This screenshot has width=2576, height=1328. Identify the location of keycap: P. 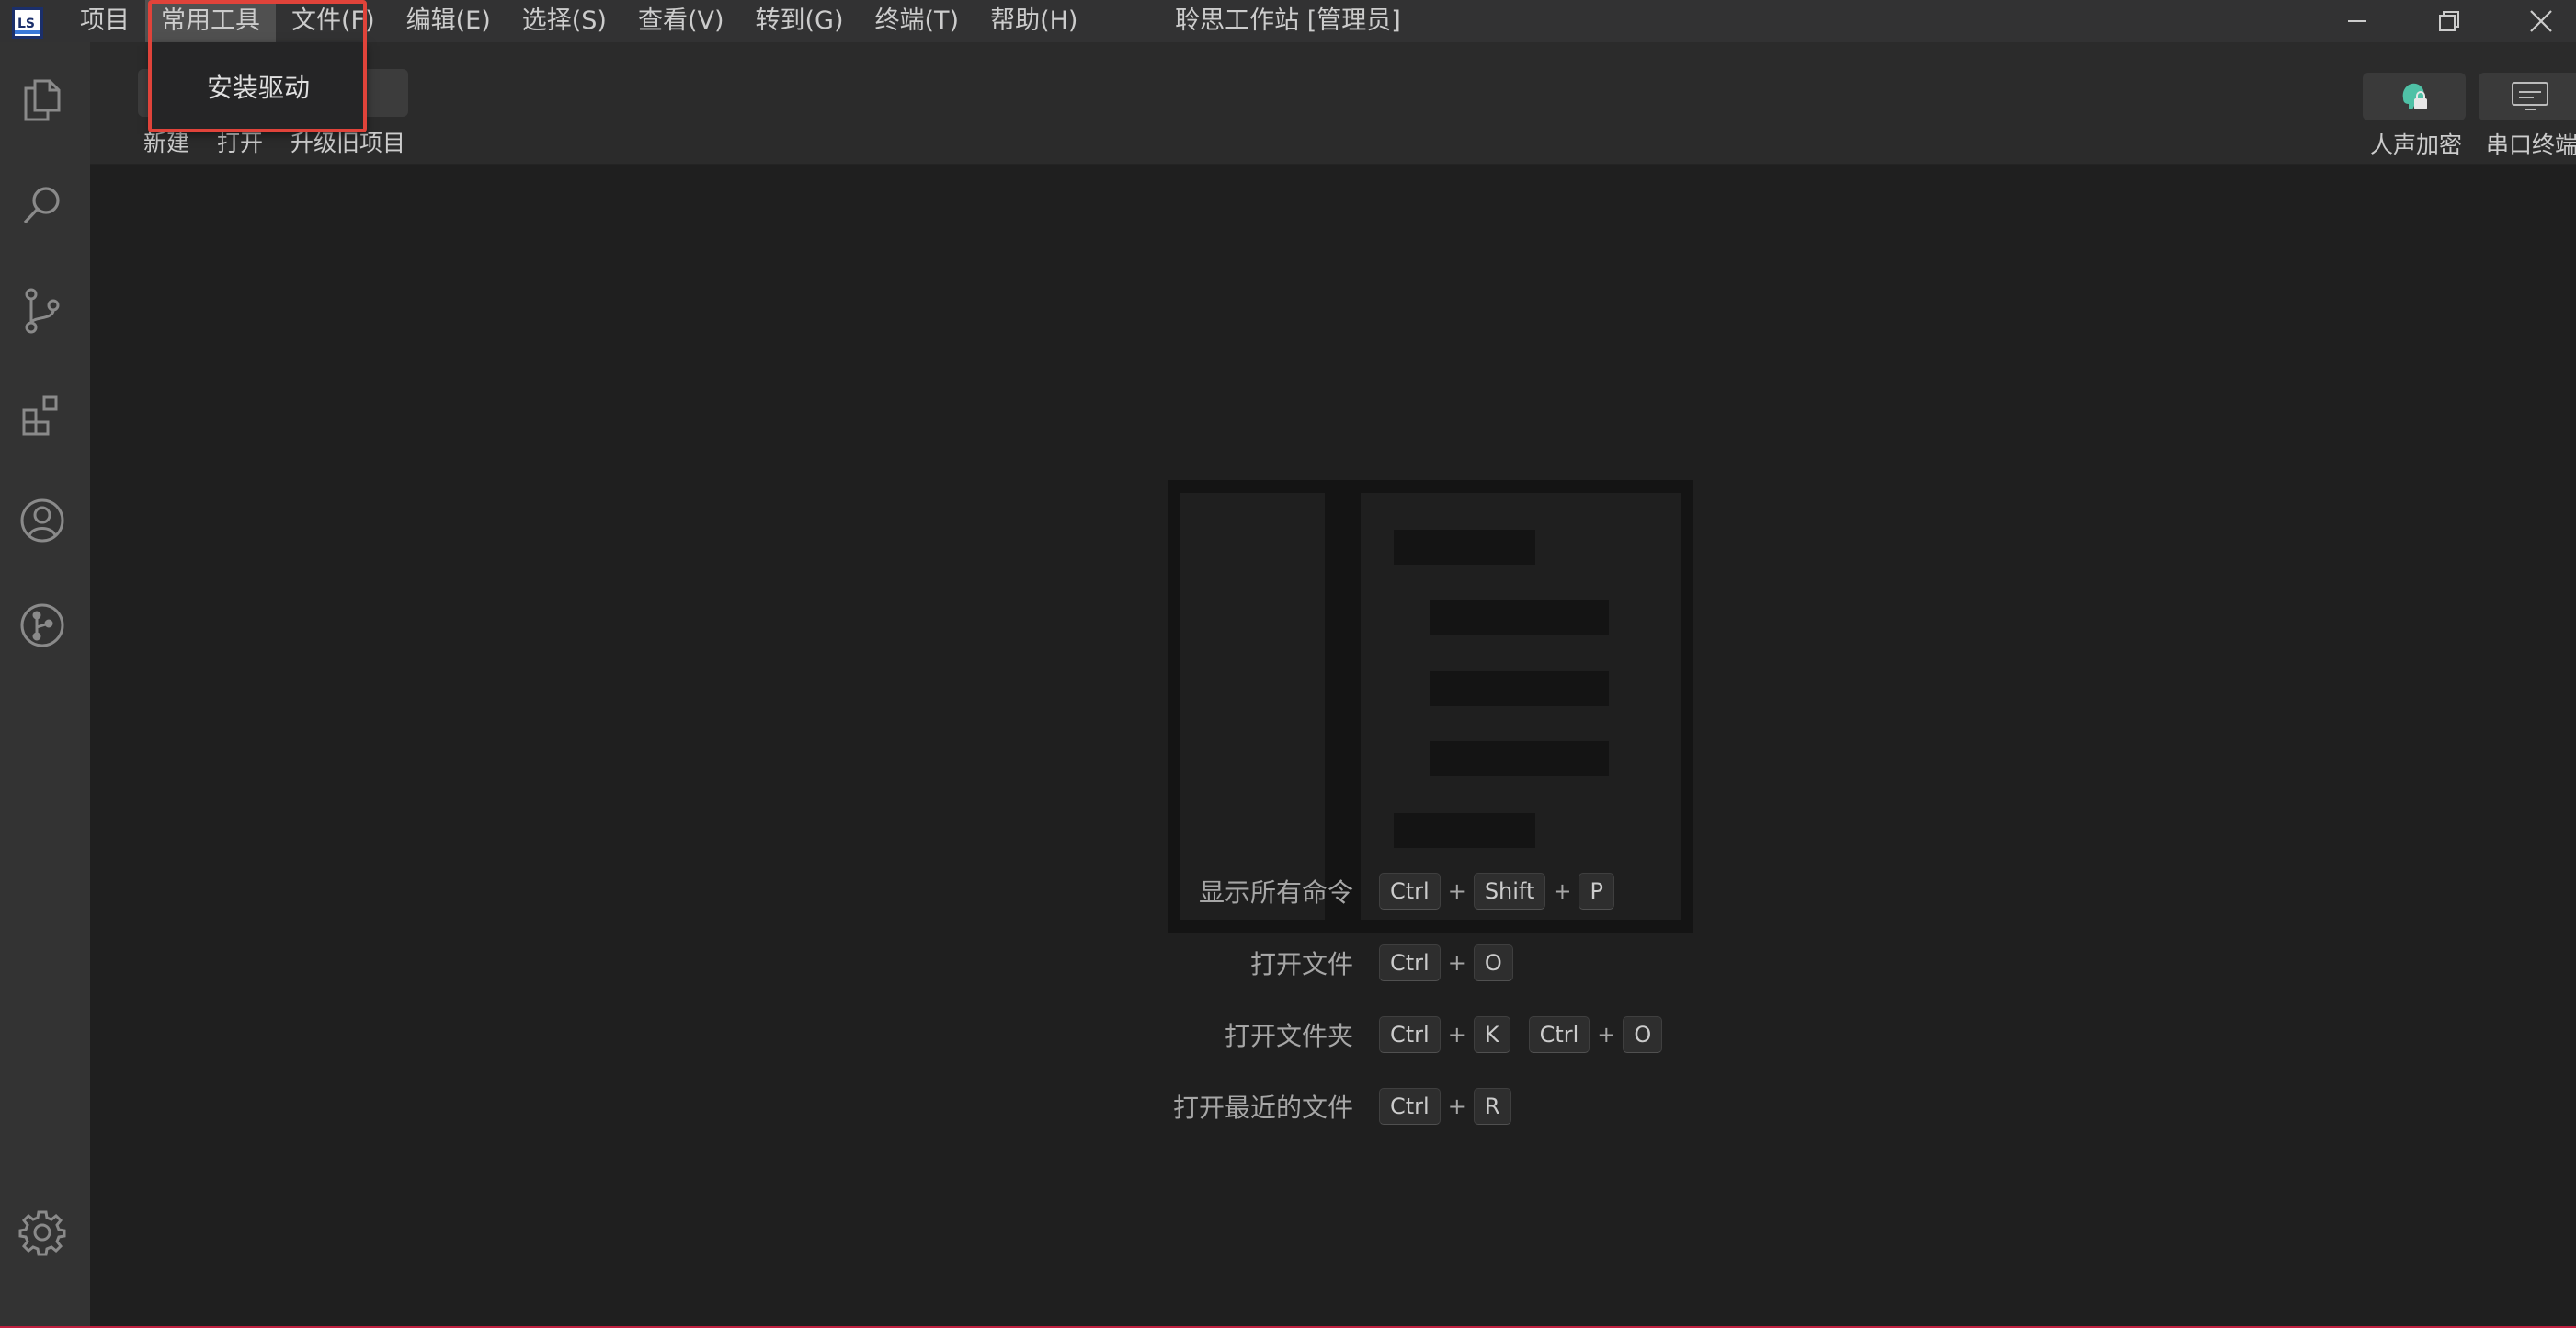
(1596, 891).